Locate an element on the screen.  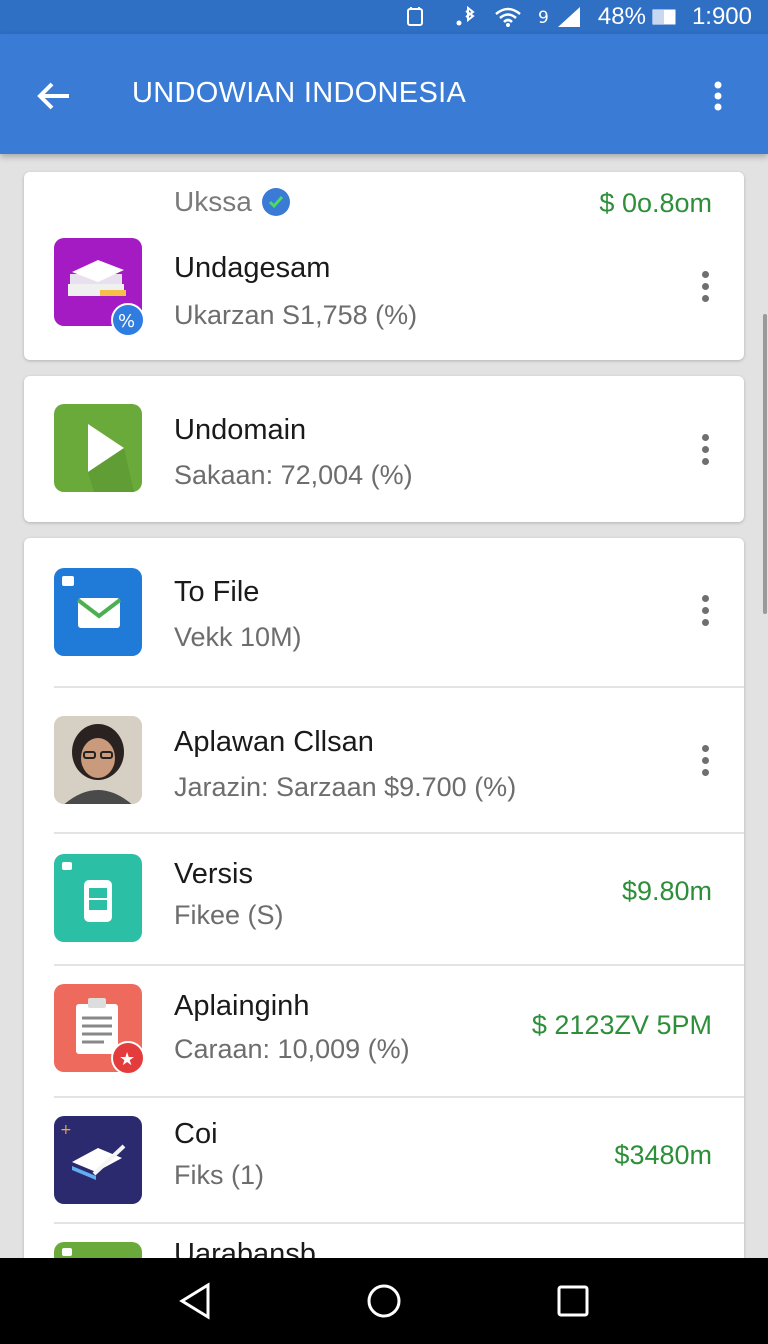
svg-text: 9 is located at coordinates (543, 18).